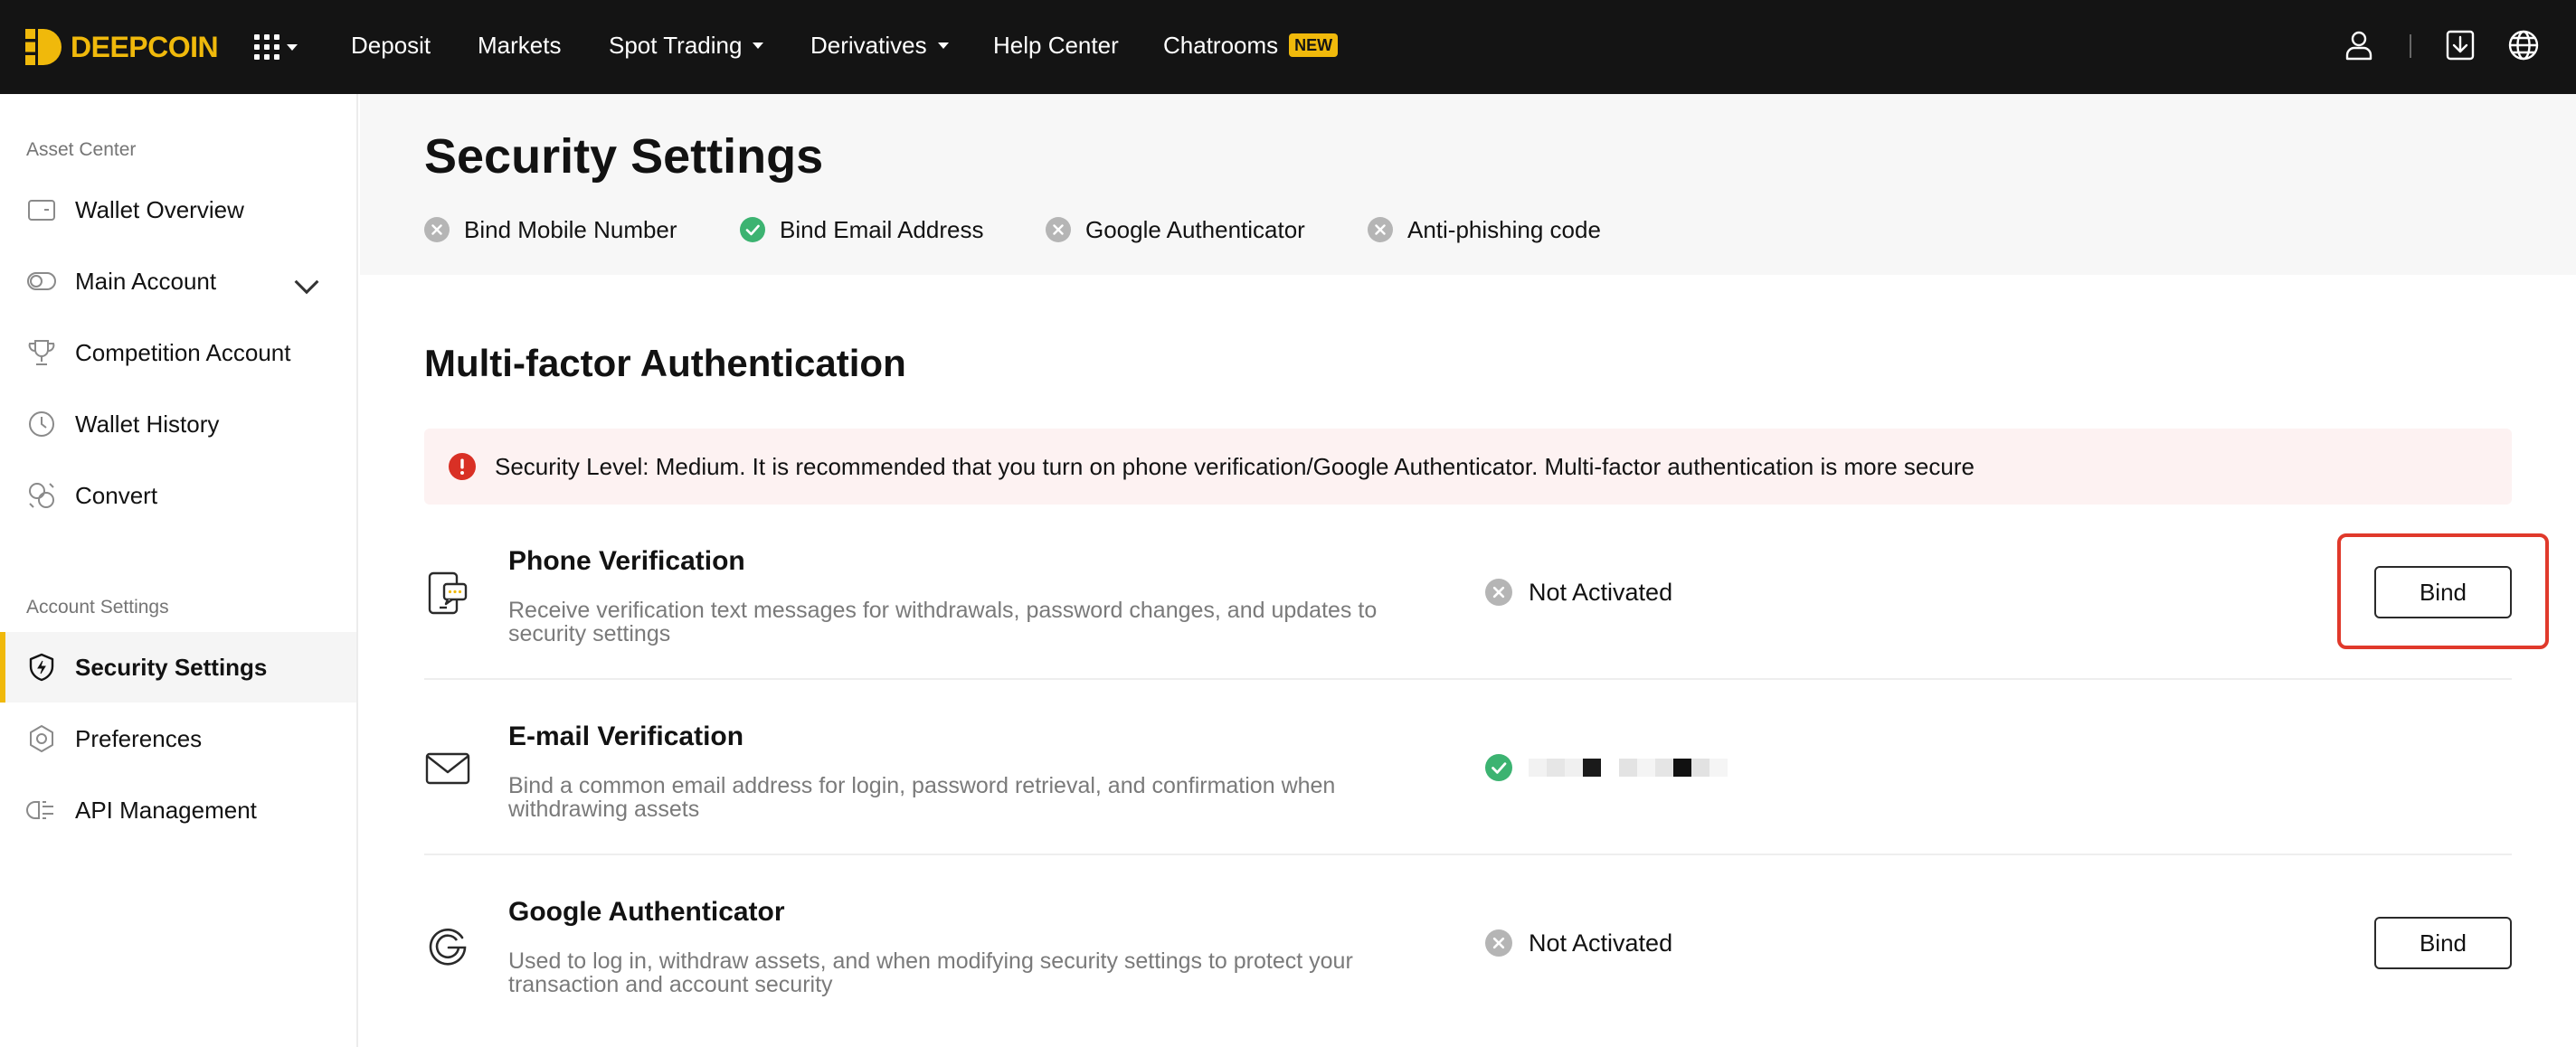 Image resolution: width=2576 pixels, height=1047 pixels. What do you see at coordinates (41, 738) in the screenshot?
I see `hexagon-gear-icon` at bounding box center [41, 738].